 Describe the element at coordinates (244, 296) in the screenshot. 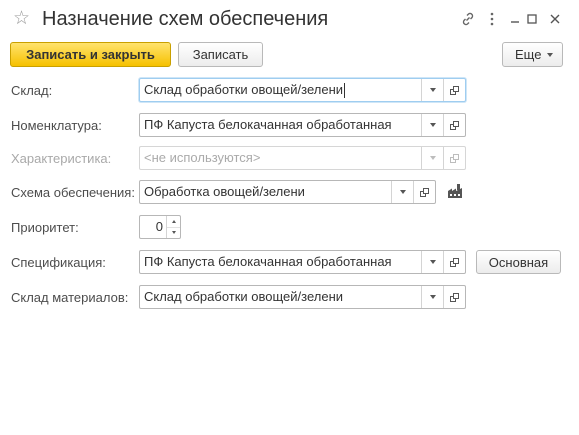

I see `sklad-materialov-value: Склад обработки овощей/зелени` at that location.